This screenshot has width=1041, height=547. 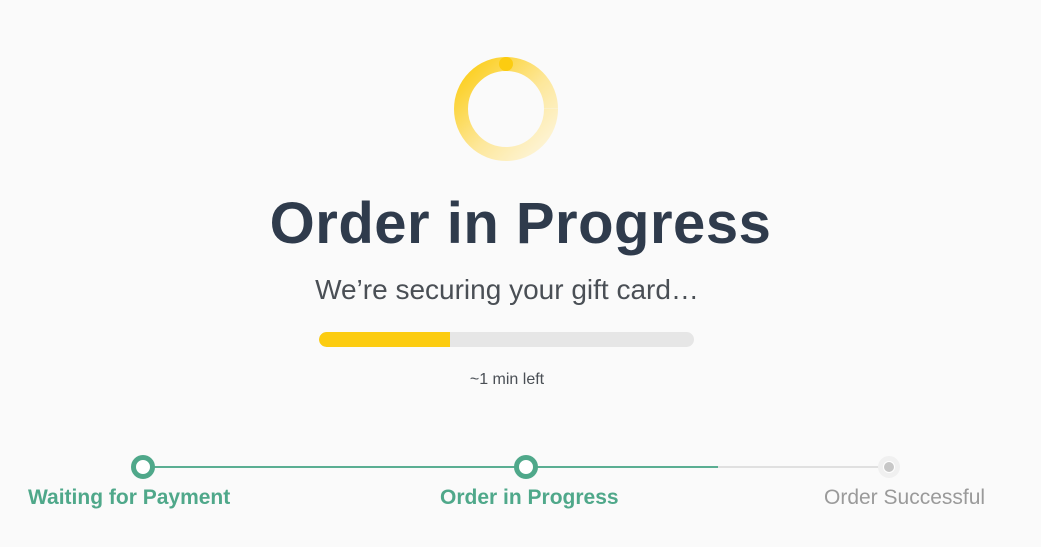 I want to click on step-node-order-in-progress, so click(x=526, y=467).